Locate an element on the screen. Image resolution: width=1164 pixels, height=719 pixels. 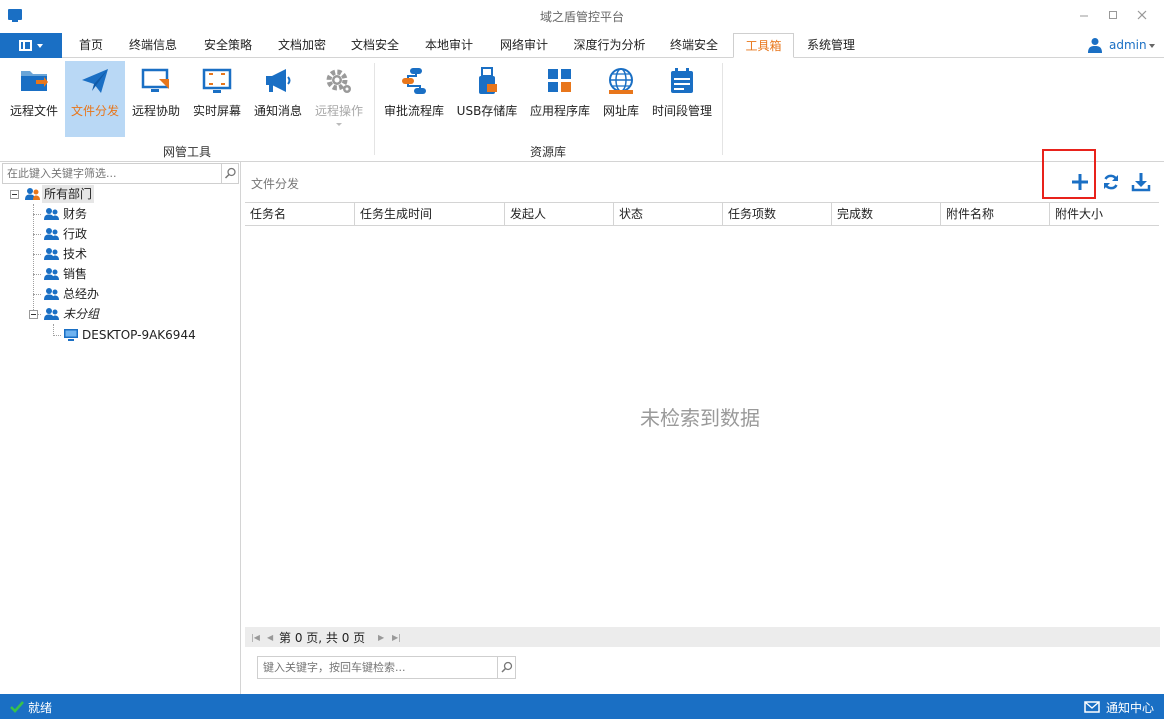
tab-terminal-security: 终端安全 is located at coordinates (694, 45).